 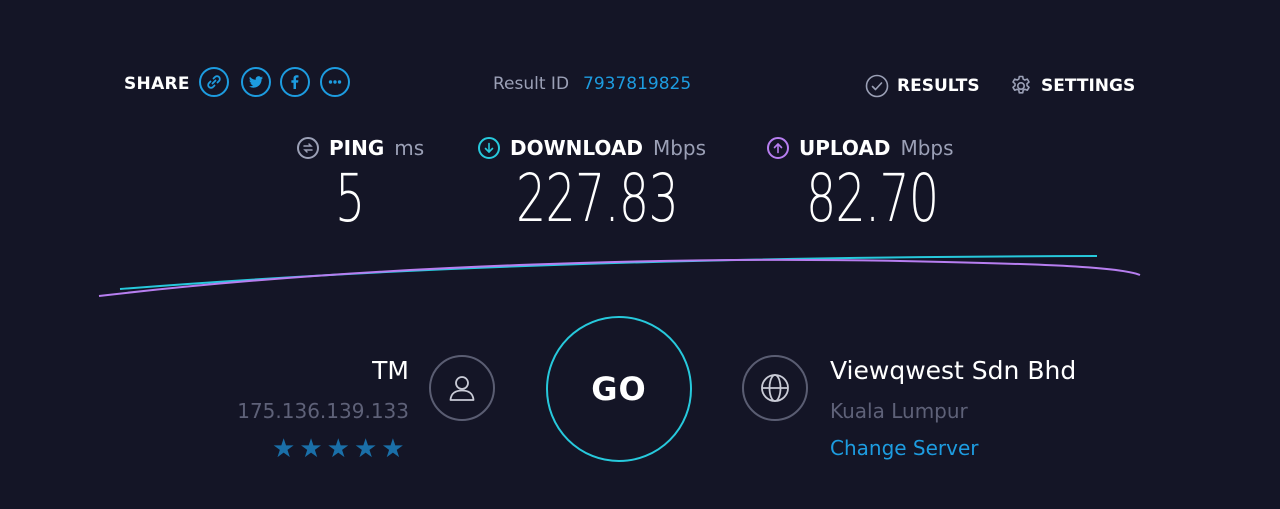 What do you see at coordinates (576, 148) in the screenshot?
I see `download-label: DOWNLOAD` at bounding box center [576, 148].